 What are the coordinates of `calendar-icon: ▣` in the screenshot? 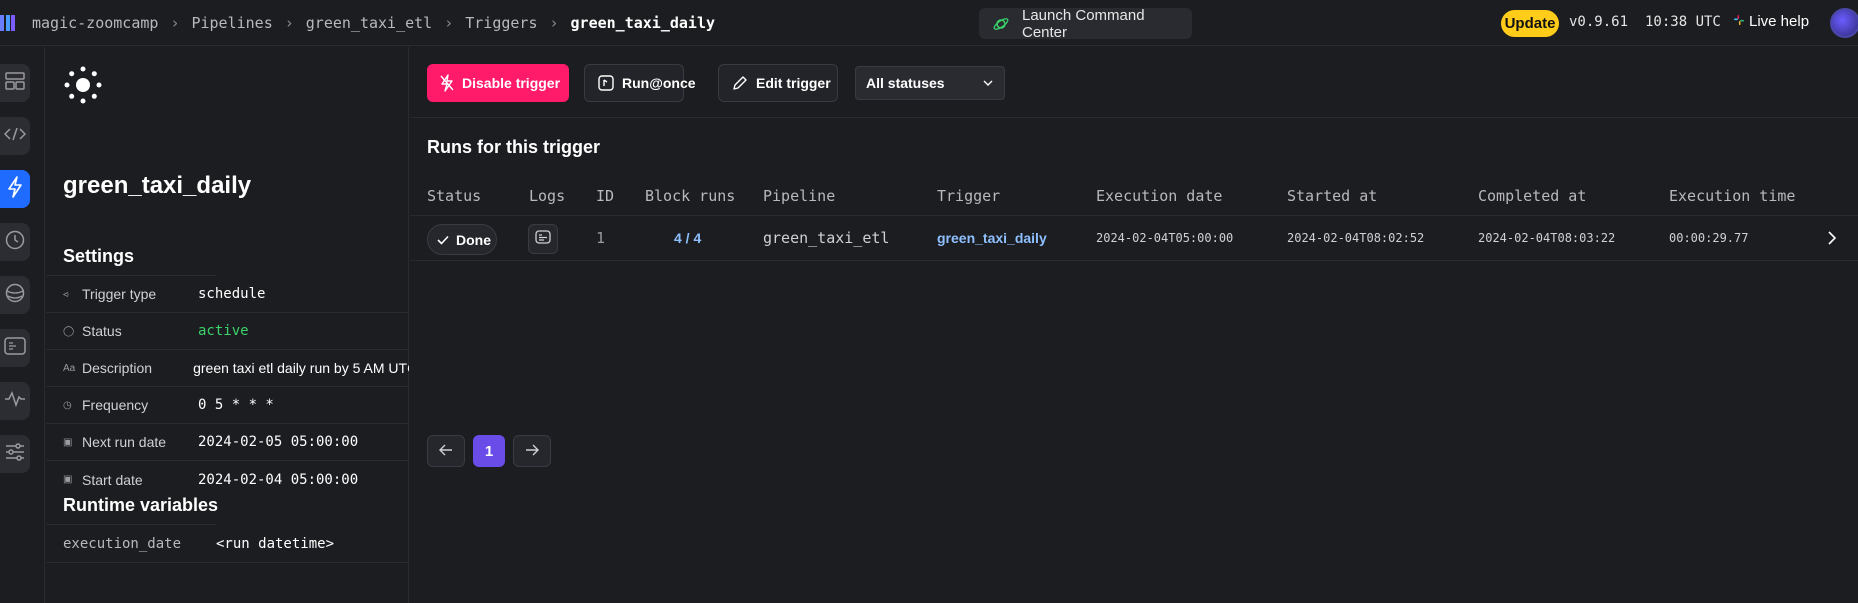 It's located at (68, 442).